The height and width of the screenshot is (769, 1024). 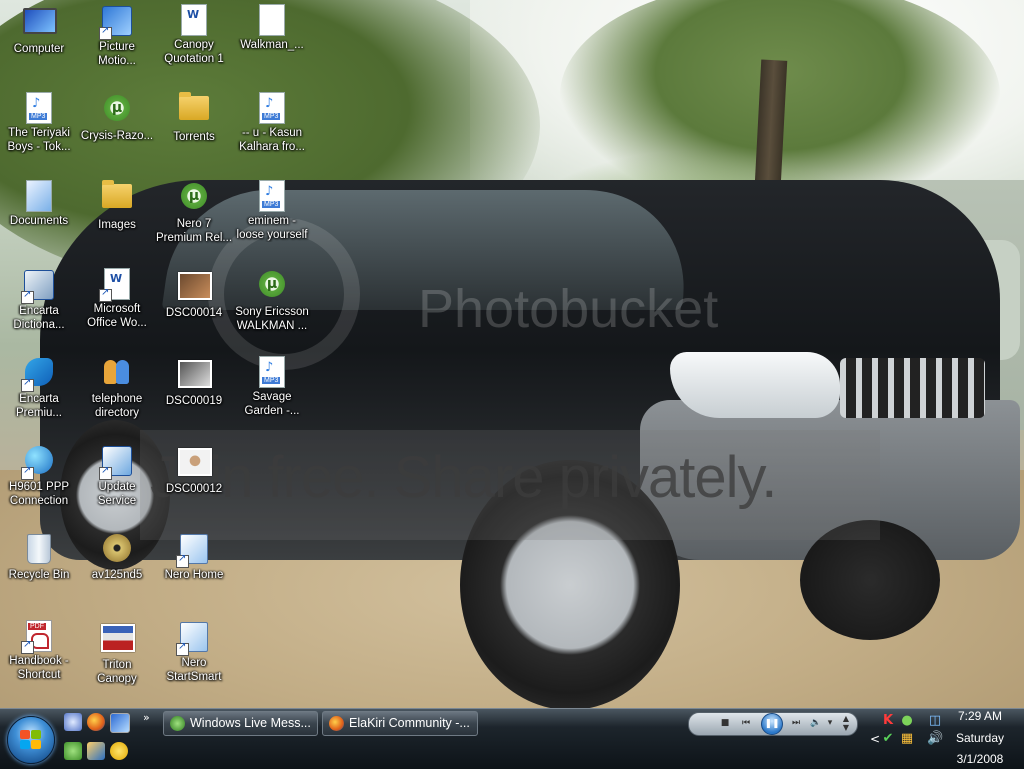 What do you see at coordinates (194, 575) in the screenshot?
I see `desktop-icon-label: Nero Home` at bounding box center [194, 575].